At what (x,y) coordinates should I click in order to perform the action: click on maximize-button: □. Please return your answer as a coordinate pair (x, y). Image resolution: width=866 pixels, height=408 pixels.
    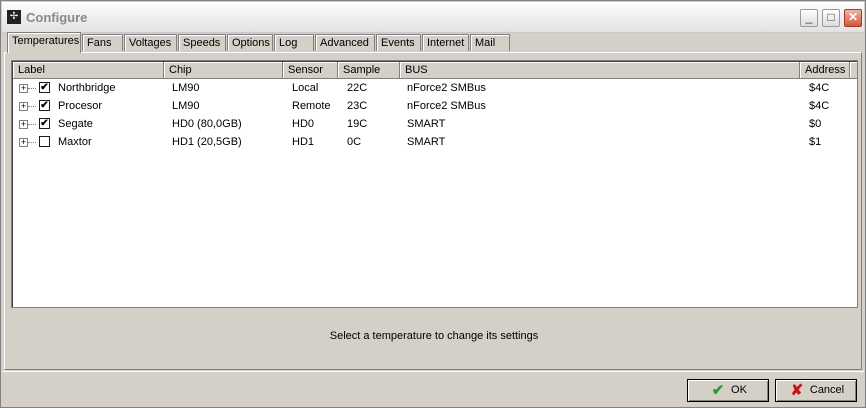
    Looking at the image, I should click on (831, 18).